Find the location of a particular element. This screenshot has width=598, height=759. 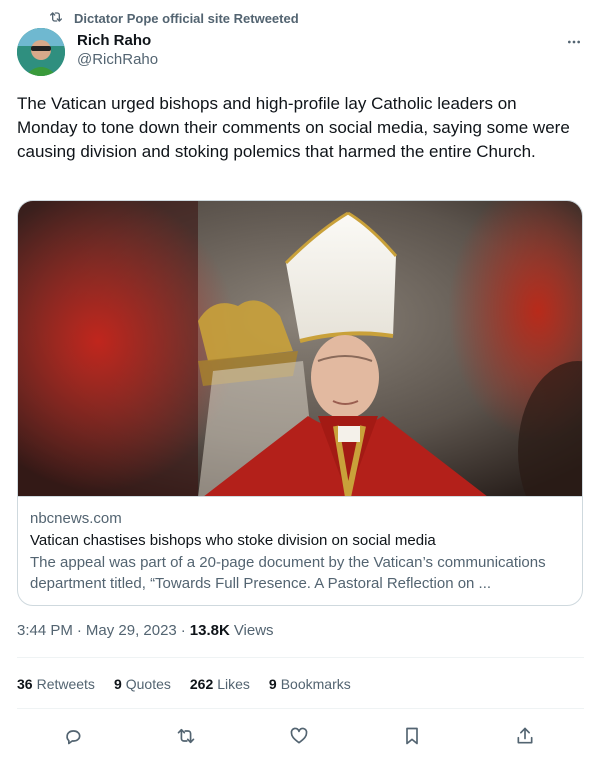

avatar is located at coordinates (41, 52).